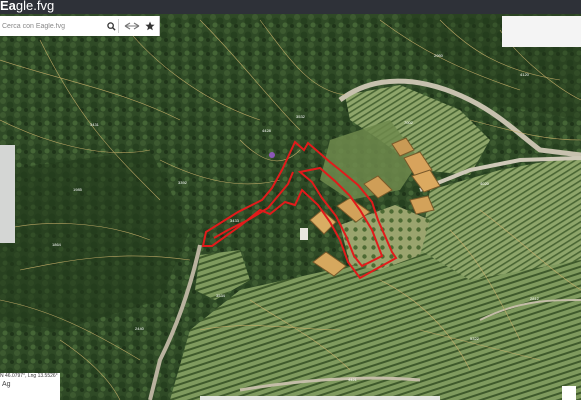 The image size is (581, 400). I want to click on side-panel-tab, so click(7, 194).